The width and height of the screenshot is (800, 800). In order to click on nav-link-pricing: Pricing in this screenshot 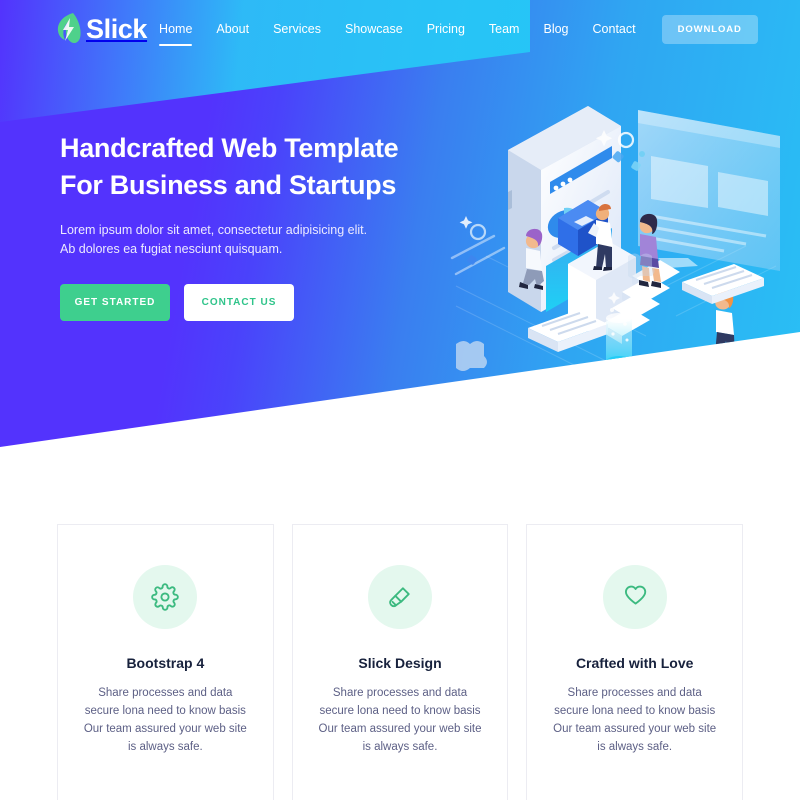, I will do `click(446, 29)`.